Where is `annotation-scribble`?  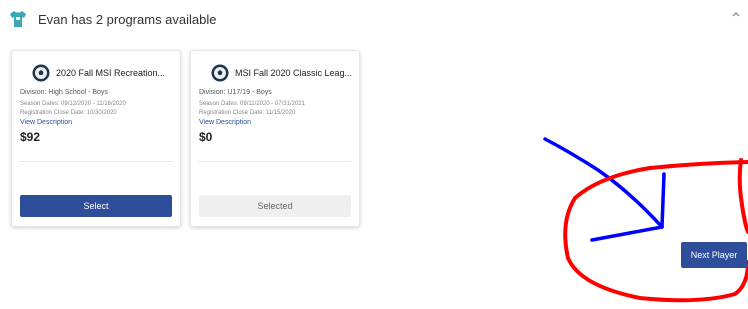
annotation-scribble is located at coordinates (645, 220).